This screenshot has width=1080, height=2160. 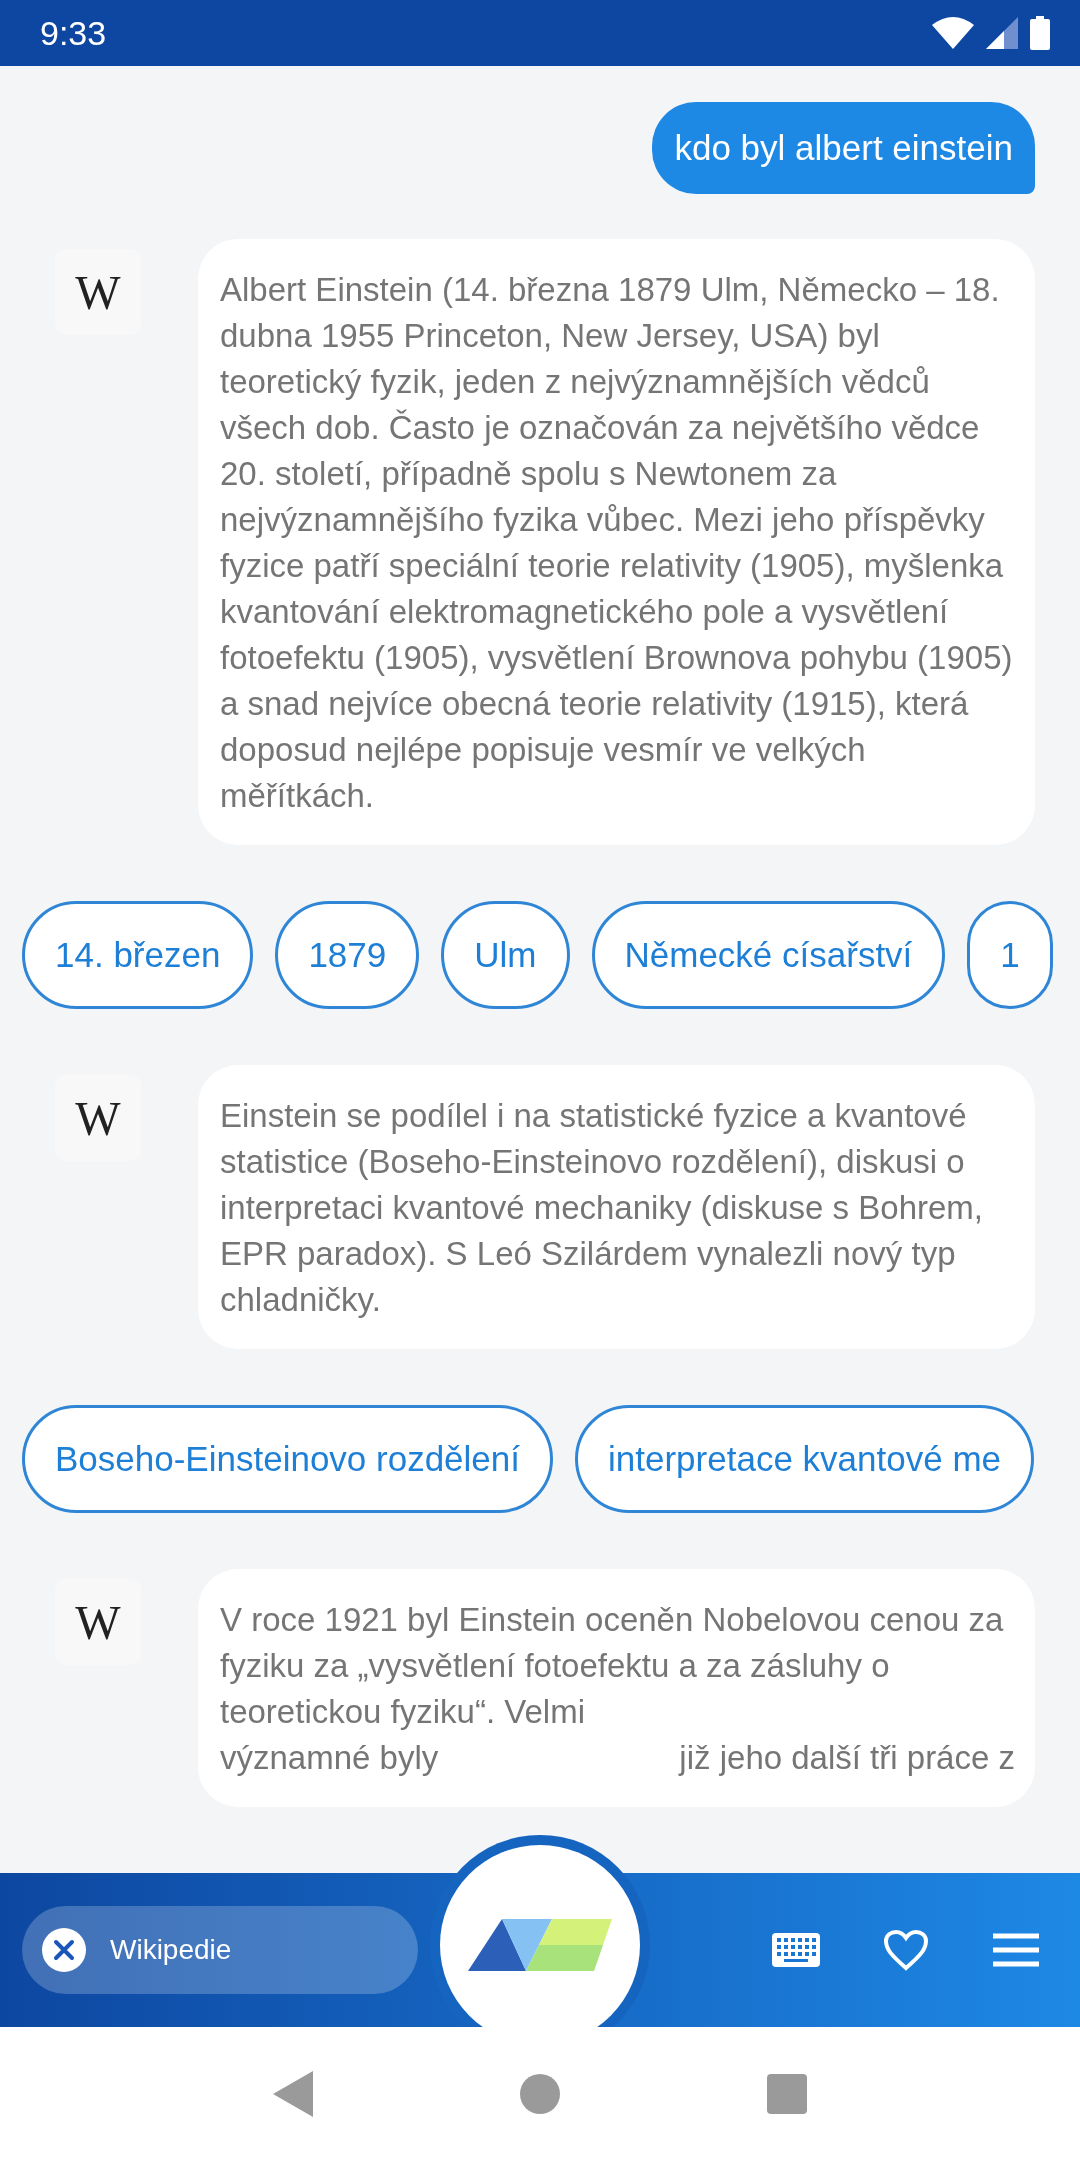 I want to click on app-logo-icon, so click(x=540, y=1945).